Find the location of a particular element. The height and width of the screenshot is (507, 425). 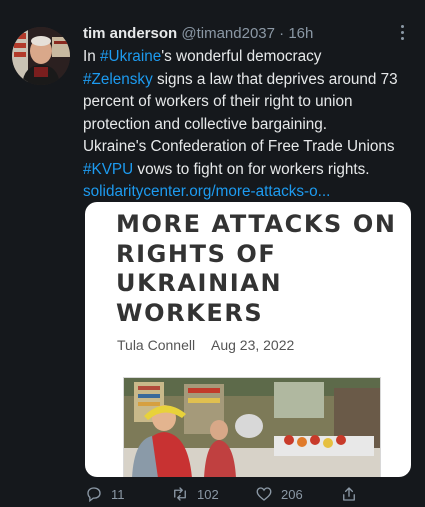

tweet-header: tim anderson @timand2037 · 16h is located at coordinates (233, 34).